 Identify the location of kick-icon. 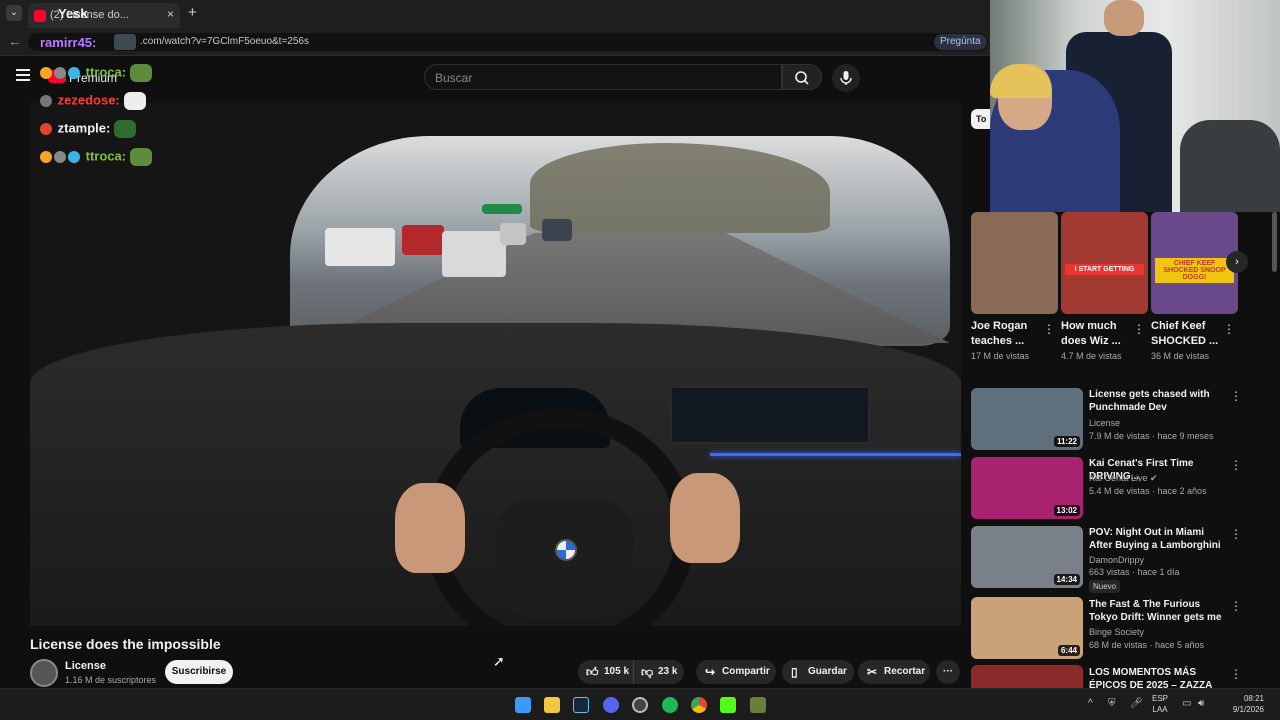
(728, 705).